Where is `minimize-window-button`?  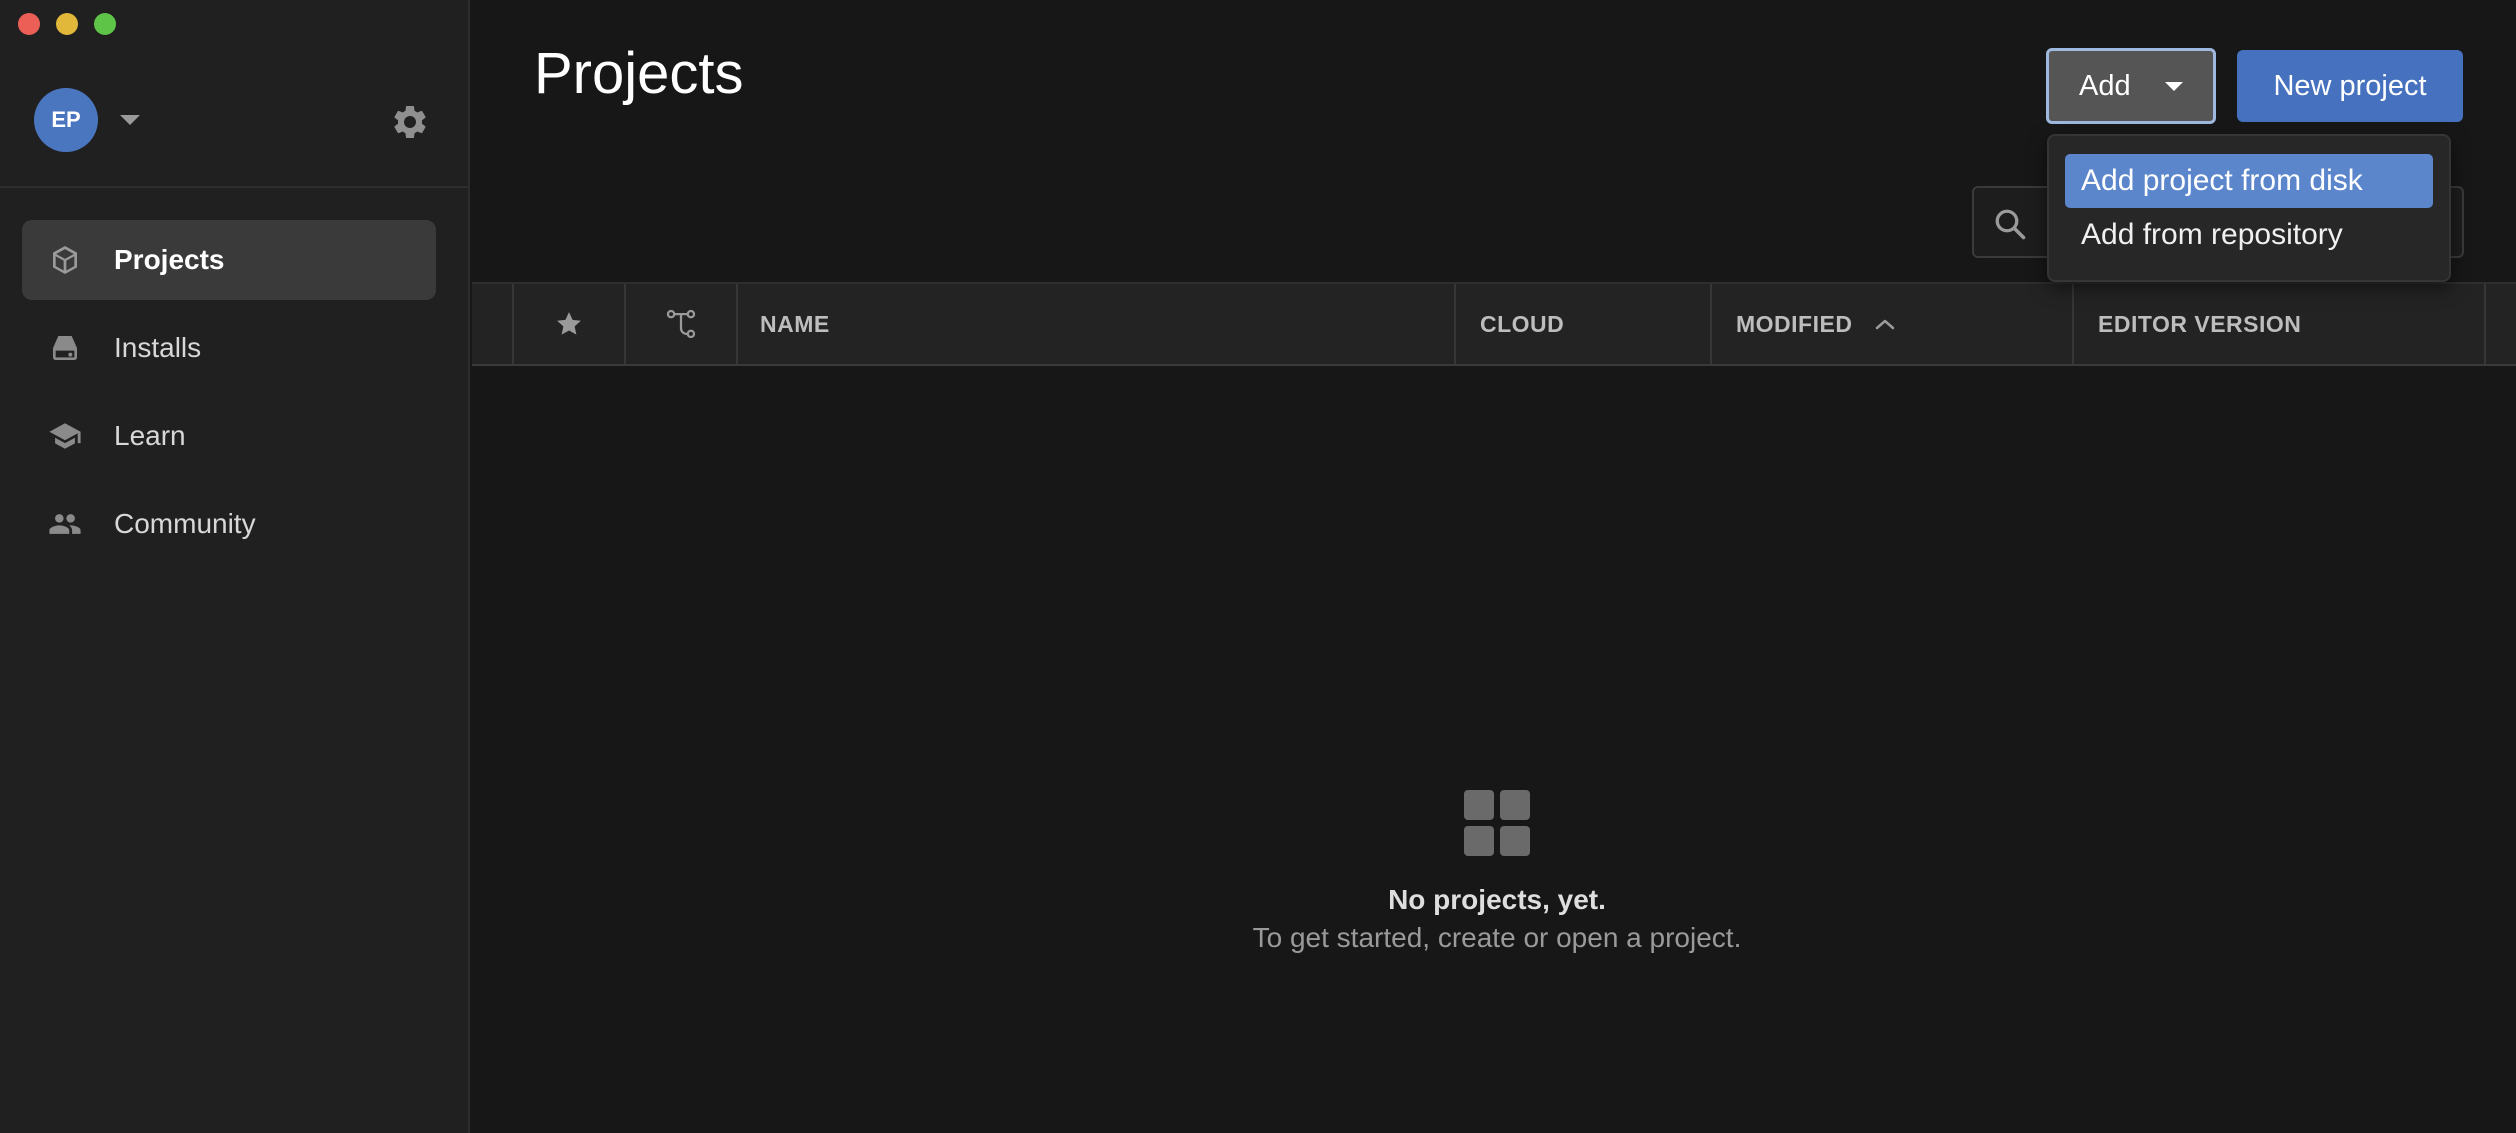
minimize-window-button is located at coordinates (67, 24).